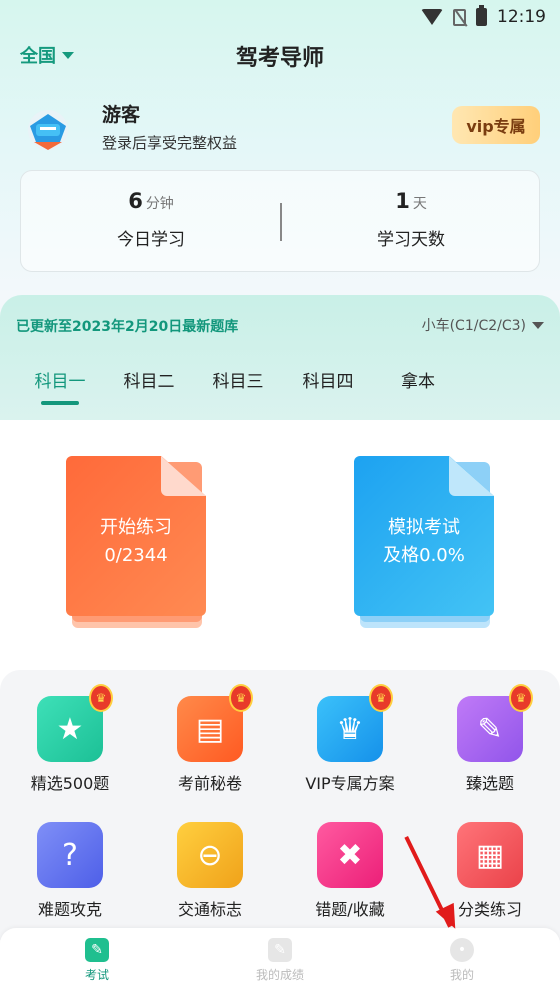  I want to click on grid-item-label: 错题/收藏, so click(350, 909).